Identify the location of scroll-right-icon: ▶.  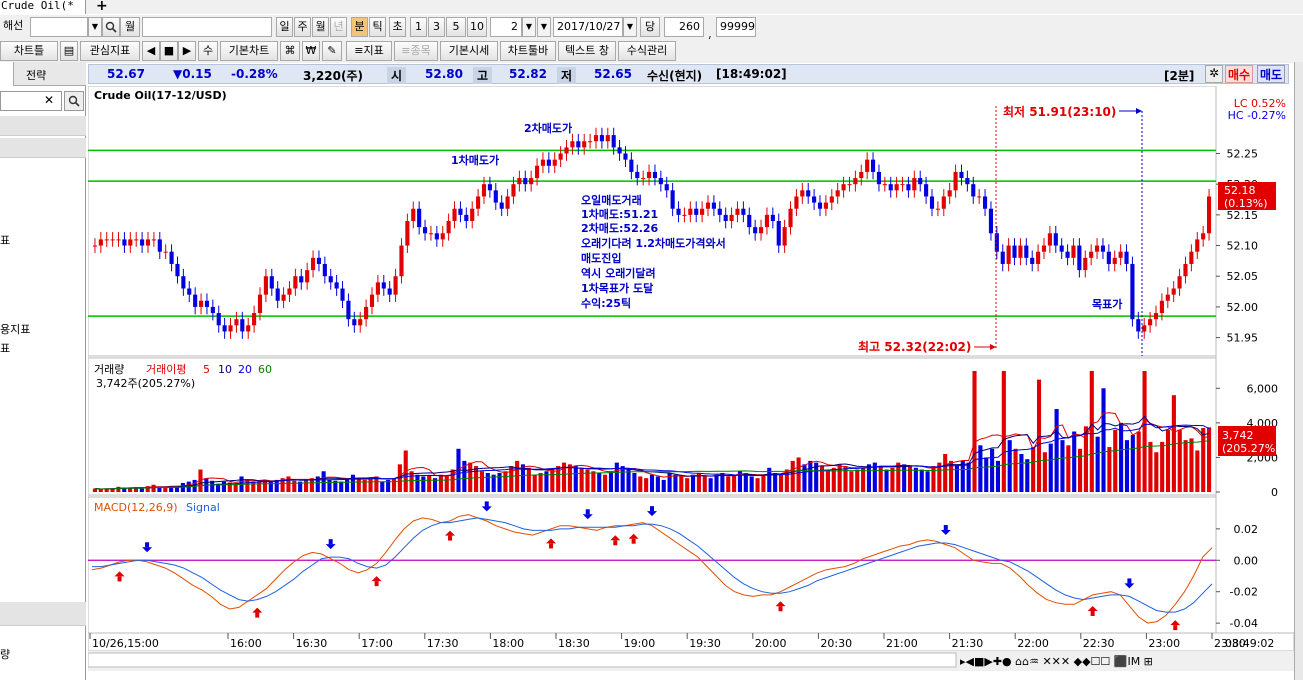
(187, 51).